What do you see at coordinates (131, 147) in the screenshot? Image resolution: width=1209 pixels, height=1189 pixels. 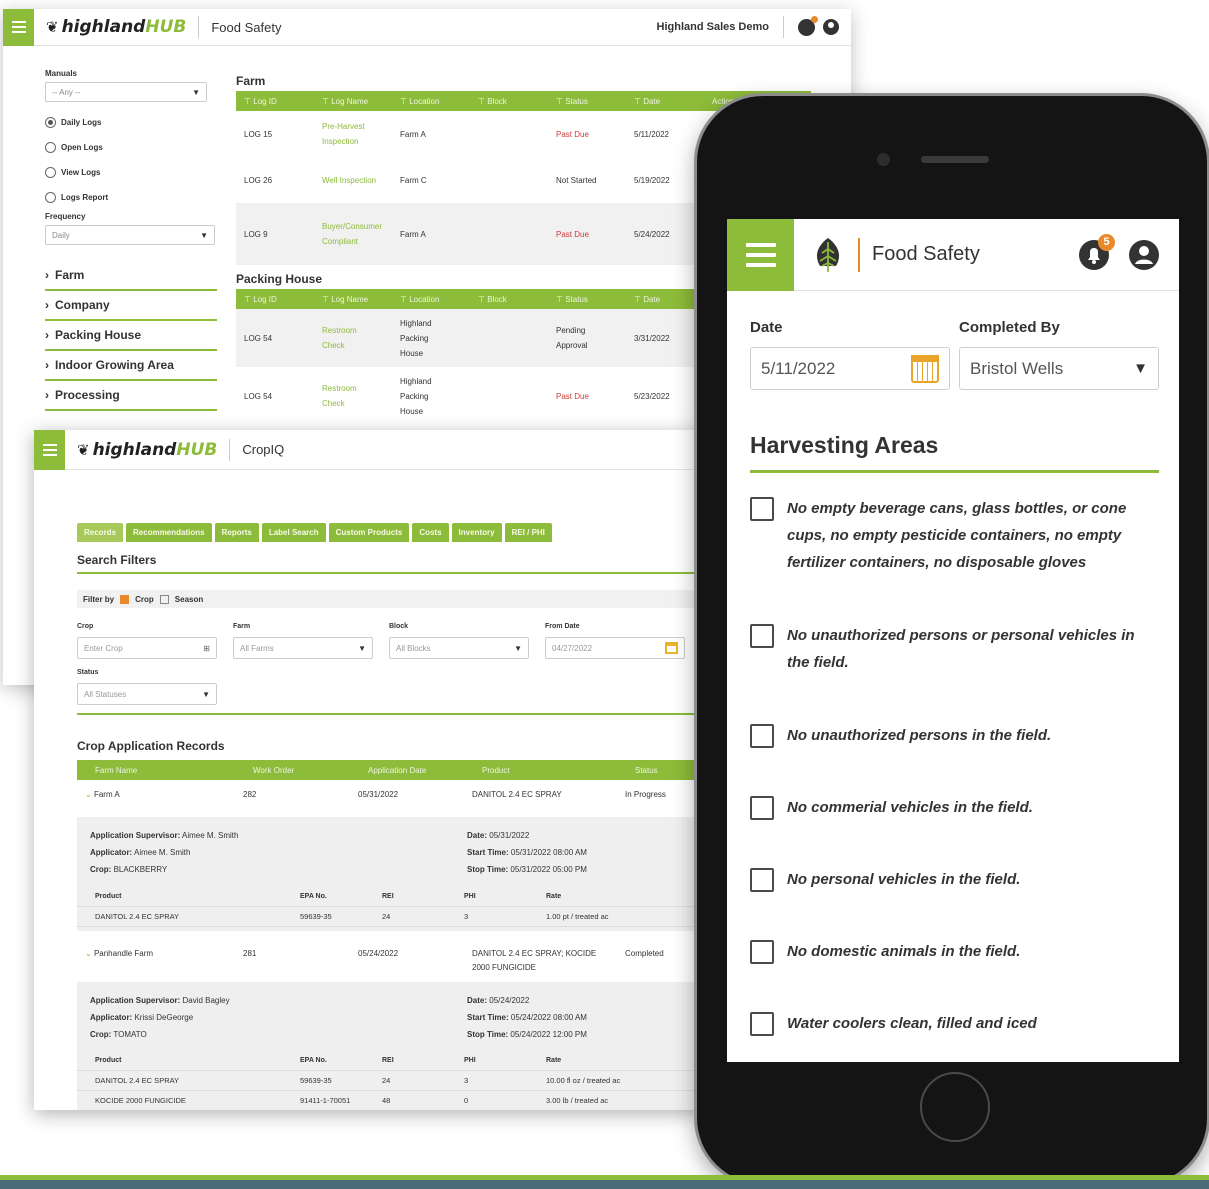 I see `radio-open-logs: Open Logs` at bounding box center [131, 147].